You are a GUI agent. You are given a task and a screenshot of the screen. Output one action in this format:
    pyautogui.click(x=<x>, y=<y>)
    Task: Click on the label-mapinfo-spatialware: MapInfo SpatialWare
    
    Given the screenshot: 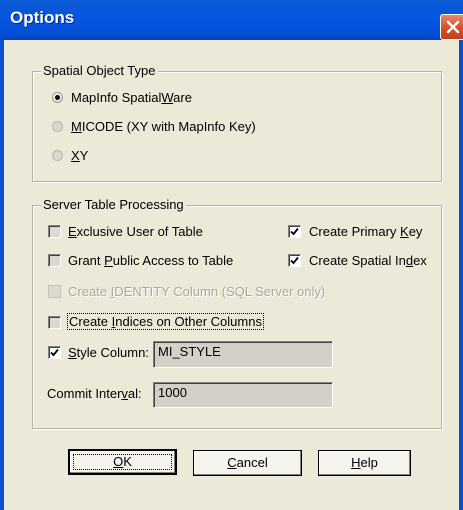 What is the action you would take?
    pyautogui.click(x=131, y=98)
    